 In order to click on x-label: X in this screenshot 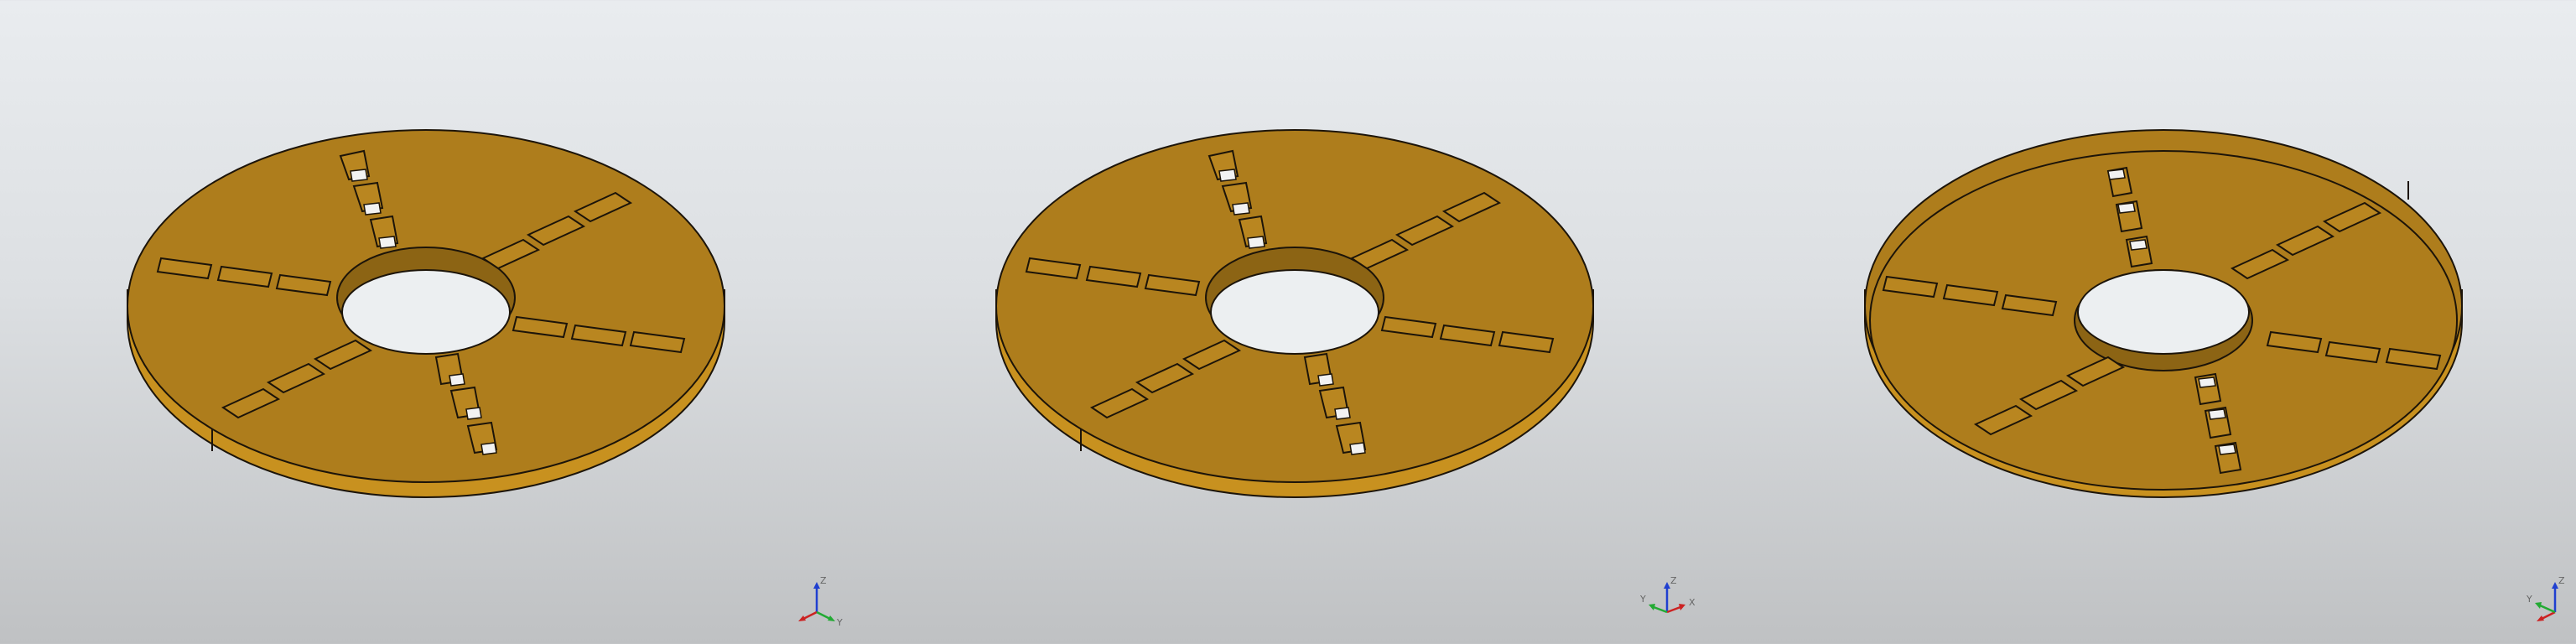, I will do `click(1692, 602)`.